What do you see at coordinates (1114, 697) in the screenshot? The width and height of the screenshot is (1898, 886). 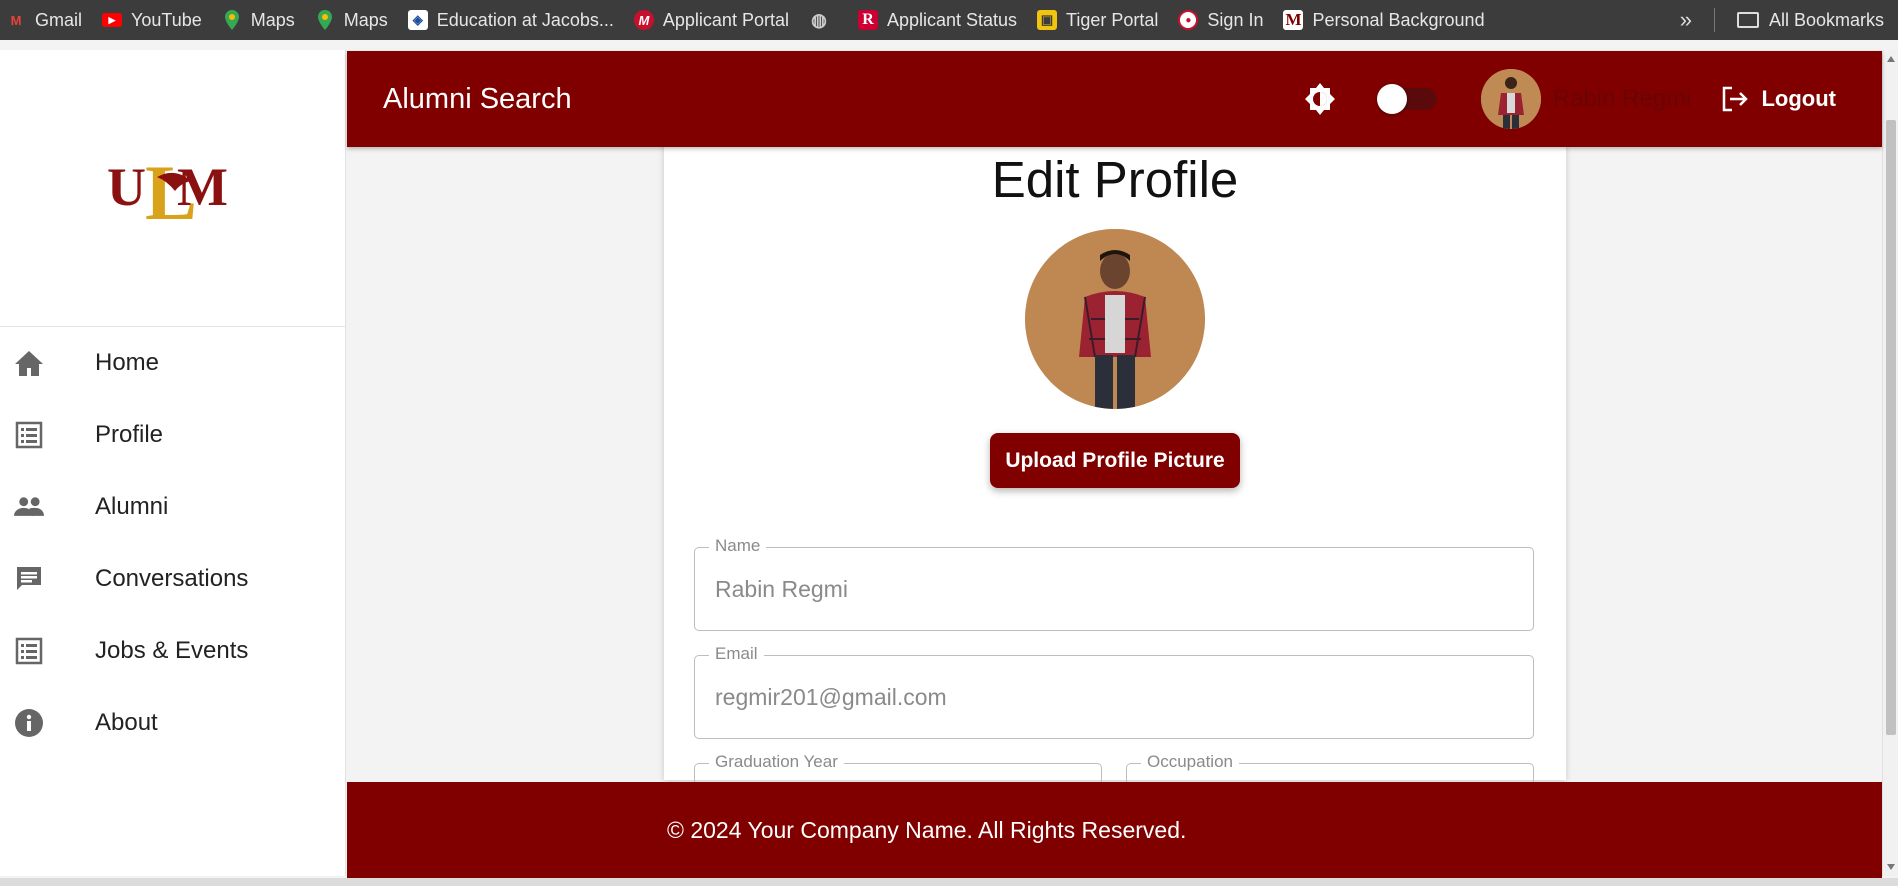 I see `email-input` at bounding box center [1114, 697].